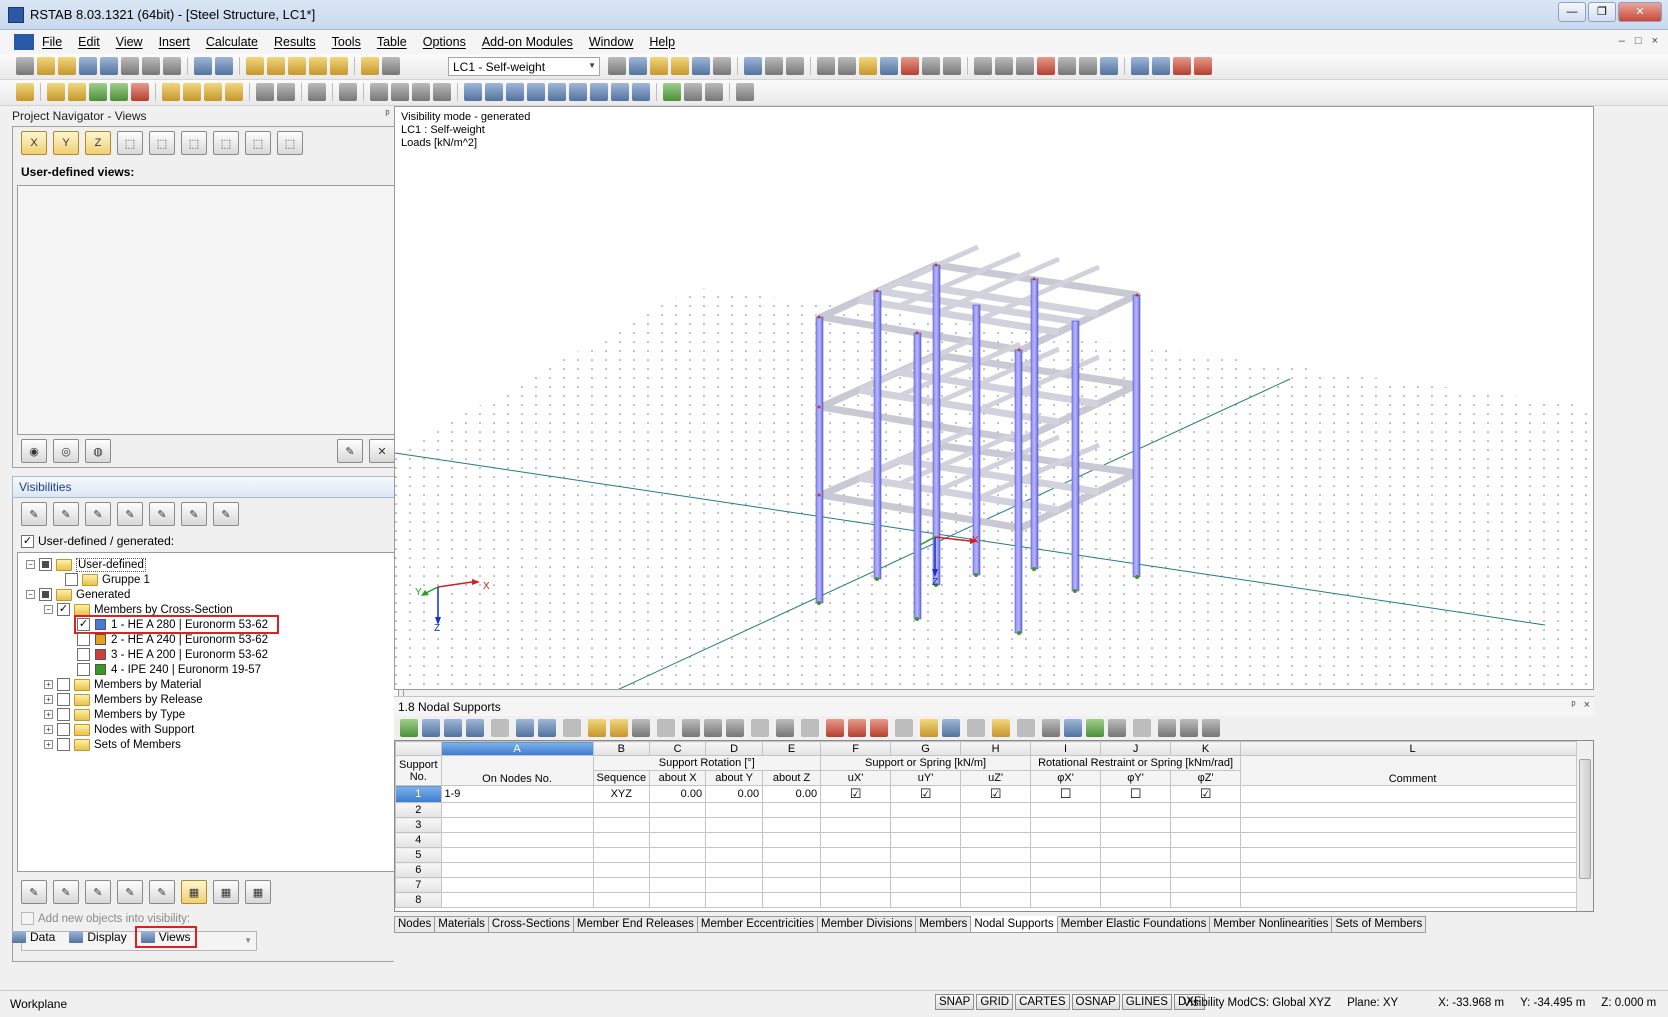  Describe the element at coordinates (208, 714) in the screenshot. I see `tree-item-members-by-type: + Members by Type` at that location.